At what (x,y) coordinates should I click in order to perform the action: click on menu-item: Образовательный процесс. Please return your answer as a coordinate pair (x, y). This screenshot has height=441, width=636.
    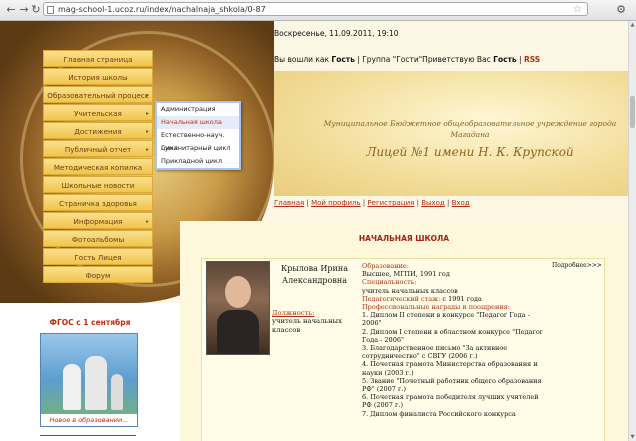
    Looking at the image, I should click on (98, 95).